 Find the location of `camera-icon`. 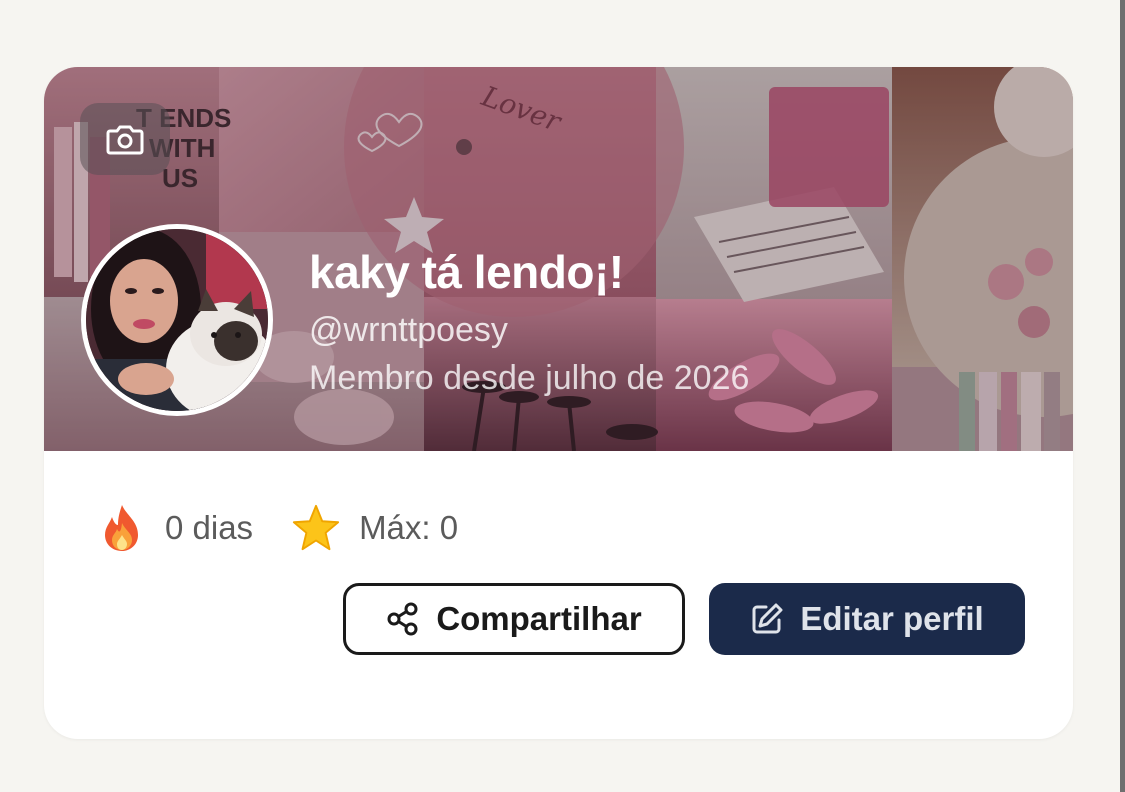

camera-icon is located at coordinates (125, 140).